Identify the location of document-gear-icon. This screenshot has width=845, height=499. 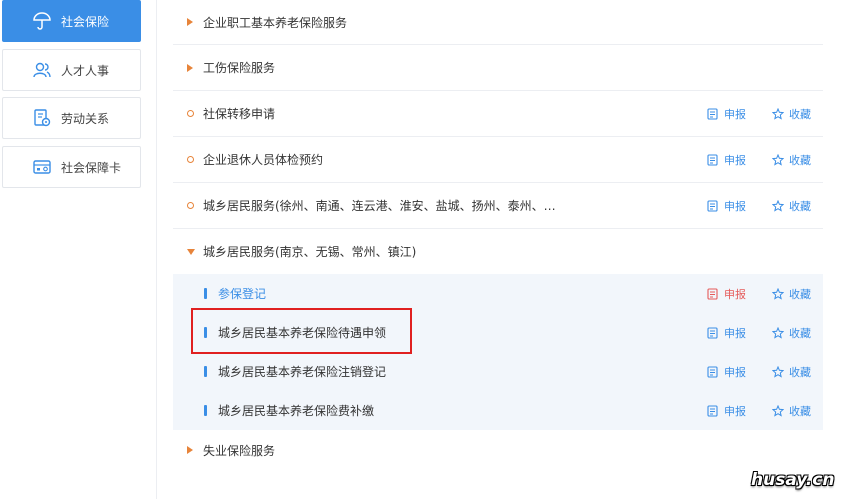
(42, 118).